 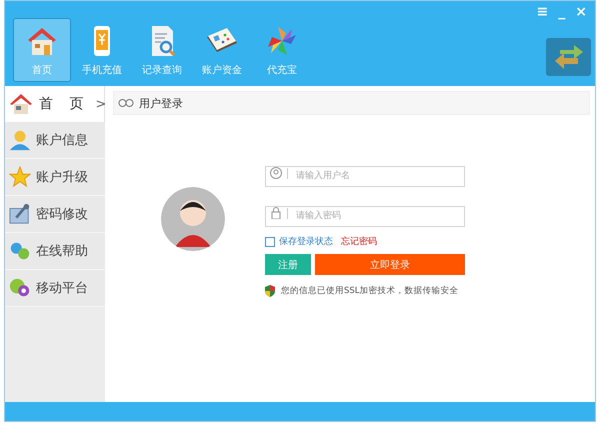 I want to click on forgot-password-link: 忘记密码, so click(x=359, y=241).